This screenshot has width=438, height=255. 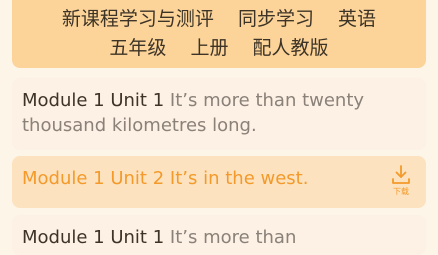 What do you see at coordinates (209, 48) in the screenshot?
I see `volume-name: 上册` at bounding box center [209, 48].